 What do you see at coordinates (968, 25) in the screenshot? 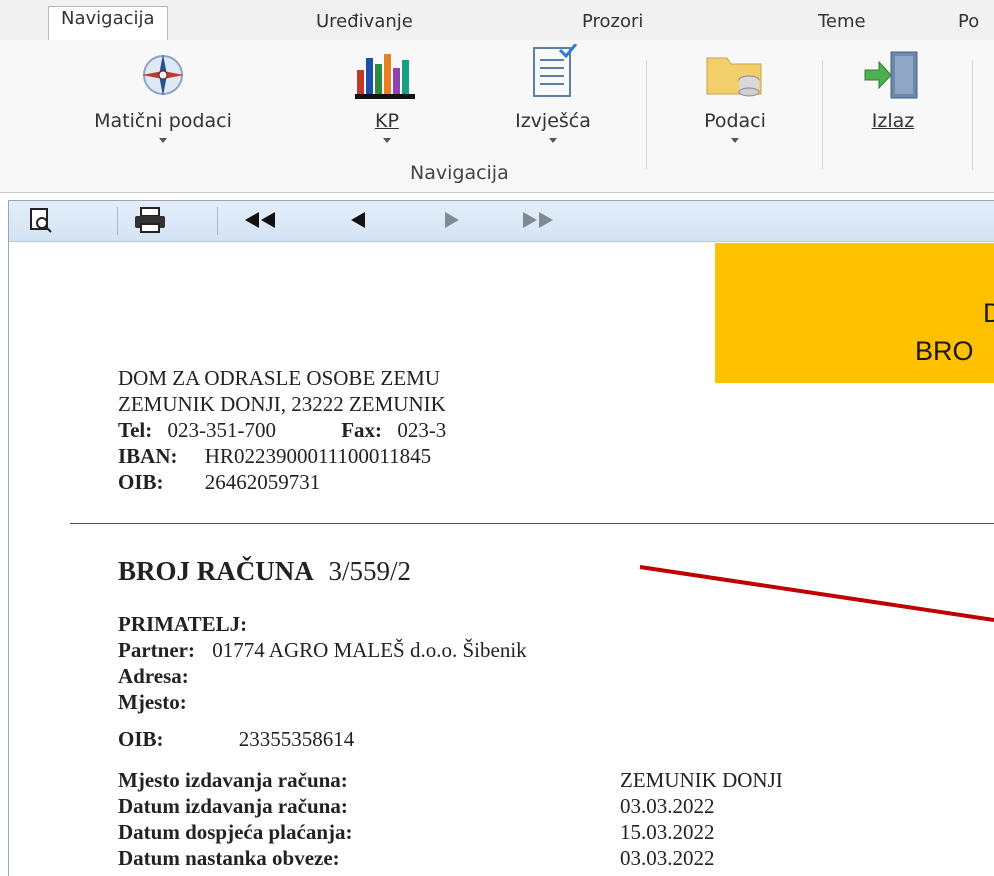
I see `tab-more: Po` at bounding box center [968, 25].